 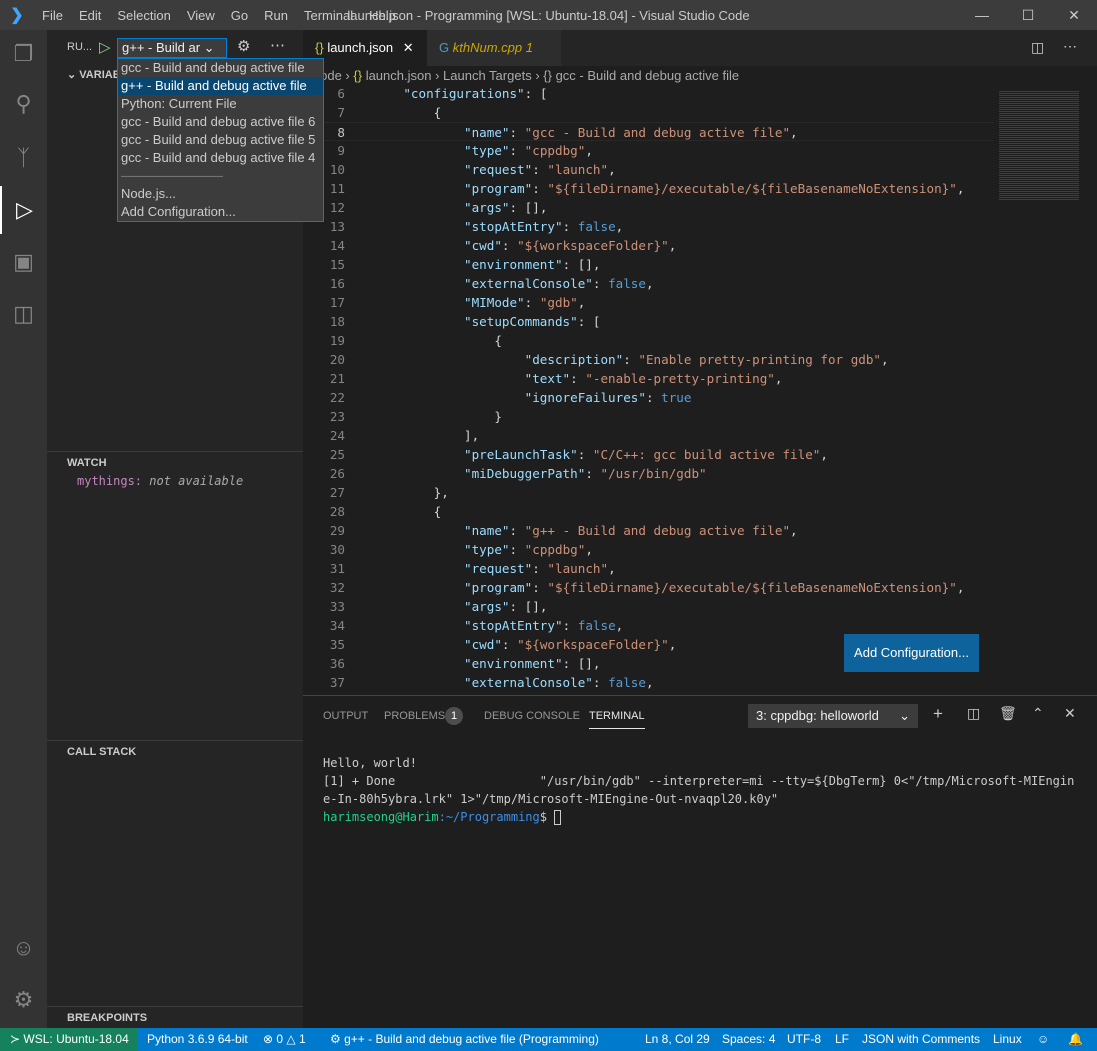 What do you see at coordinates (337, 397) in the screenshot?
I see `line-number: 22` at bounding box center [337, 397].